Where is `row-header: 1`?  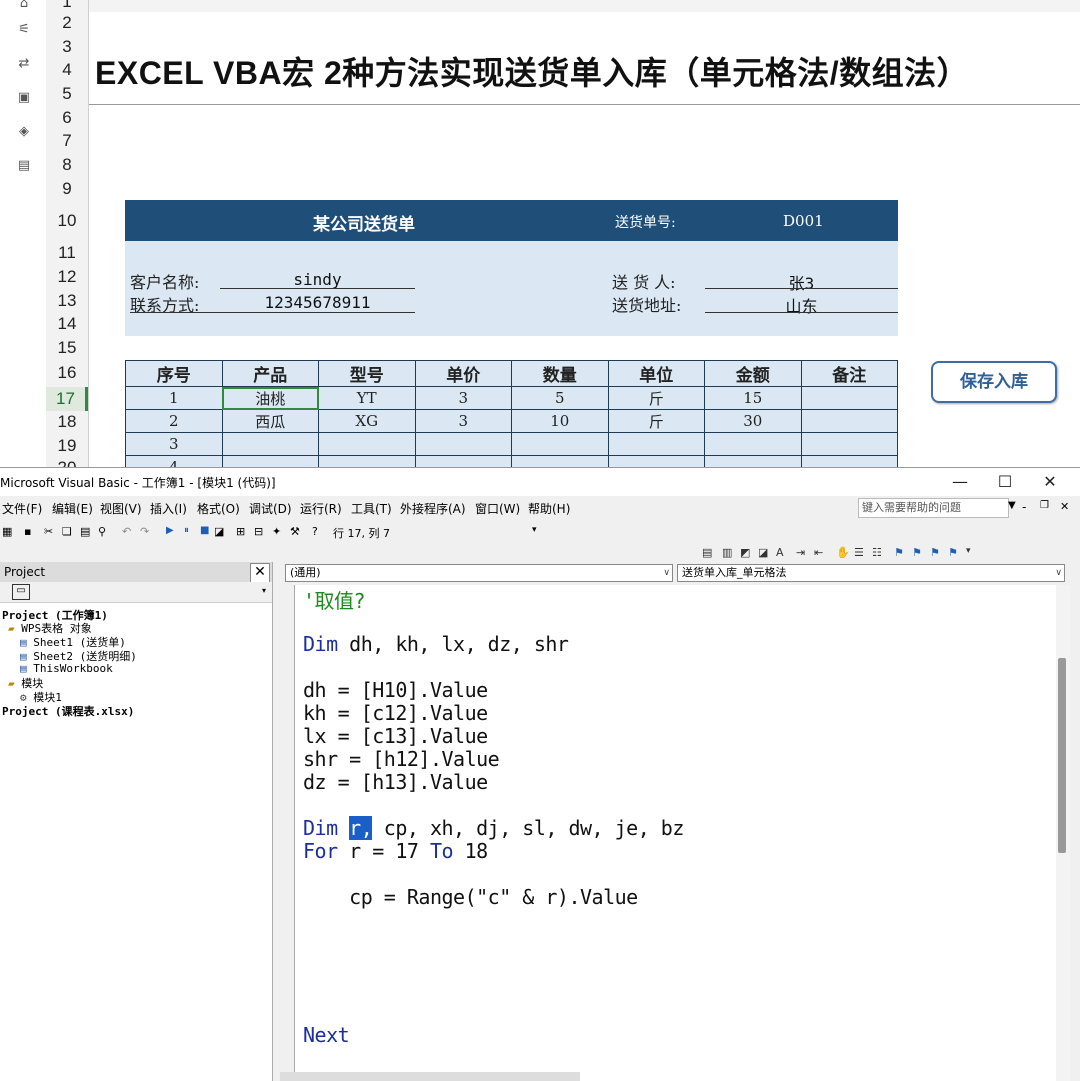
row-header: 1 is located at coordinates (67, 6).